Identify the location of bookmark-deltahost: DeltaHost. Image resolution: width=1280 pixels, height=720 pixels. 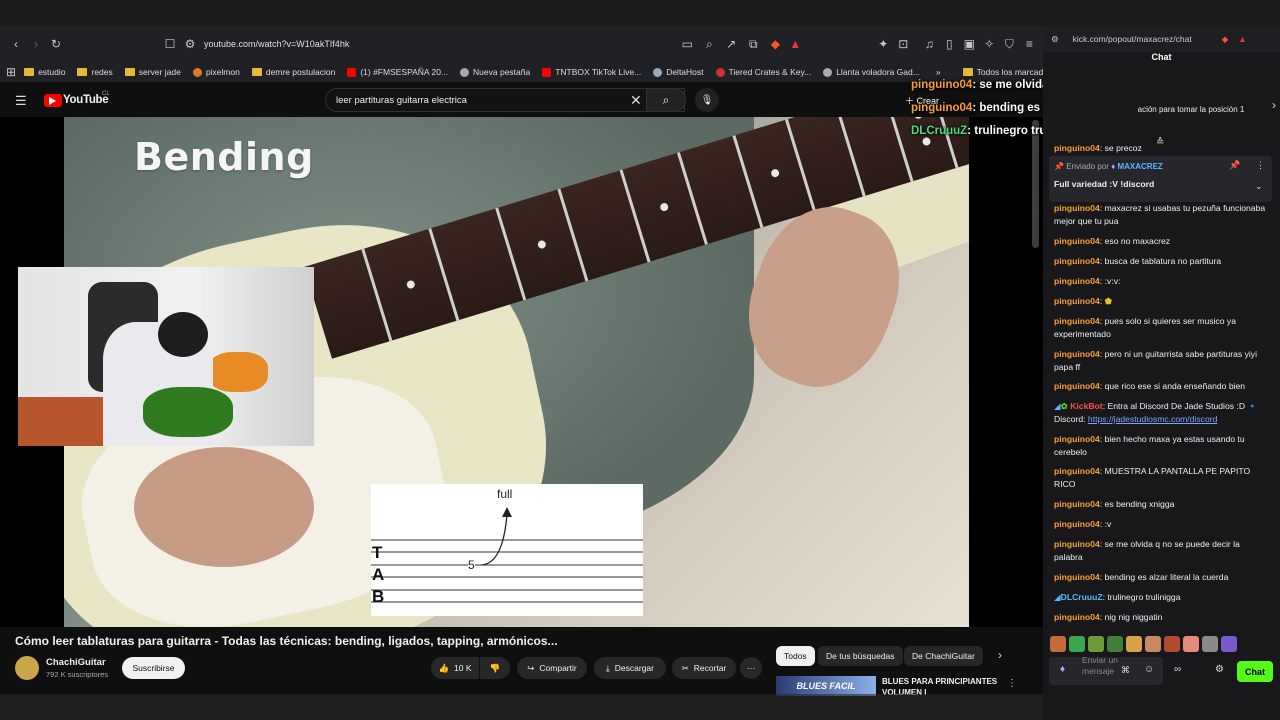
(678, 72).